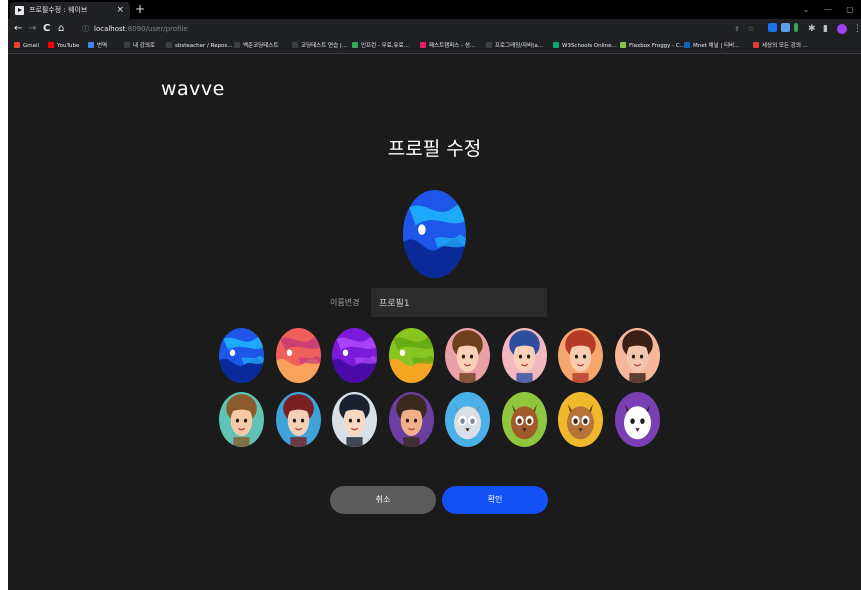 The height and width of the screenshot is (590, 861). I want to click on back-button: ←, so click(18, 29).